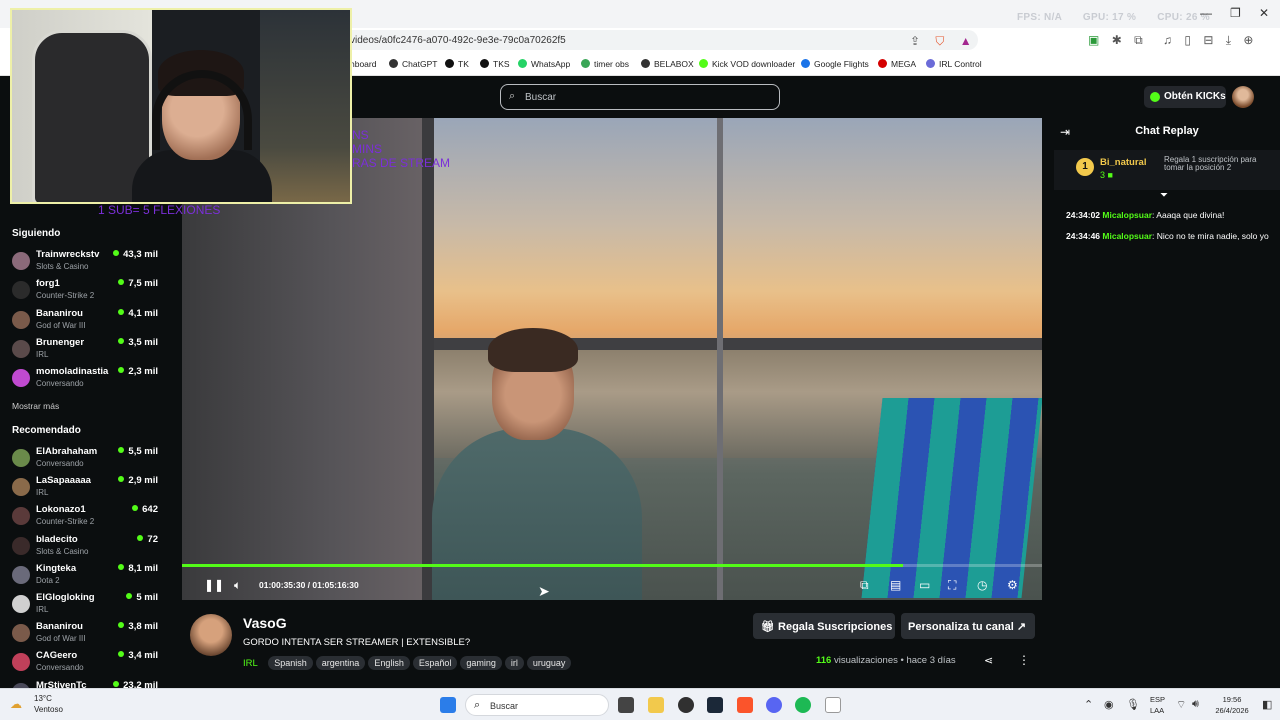 Image resolution: width=1280 pixels, height=720 pixels. What do you see at coordinates (544, 64) in the screenshot?
I see `bookmark-4: WhatsApp` at bounding box center [544, 64].